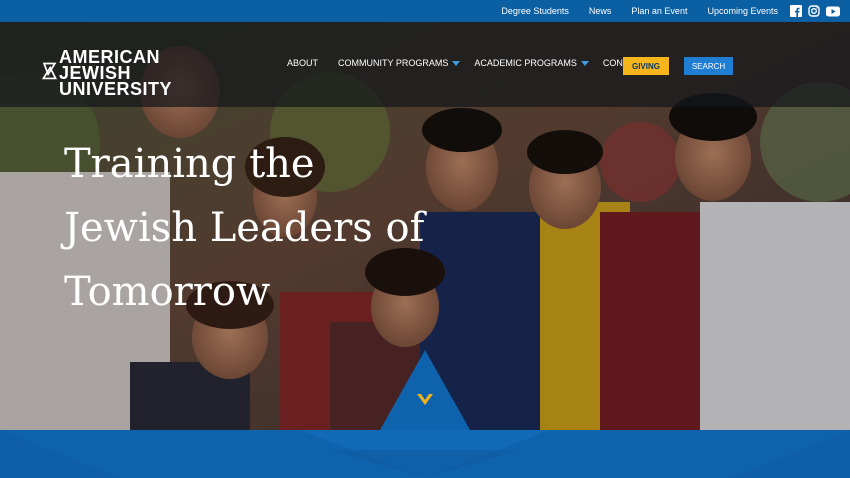  What do you see at coordinates (244, 228) in the screenshot?
I see `headline-line-2: Jewish Leaders of` at bounding box center [244, 228].